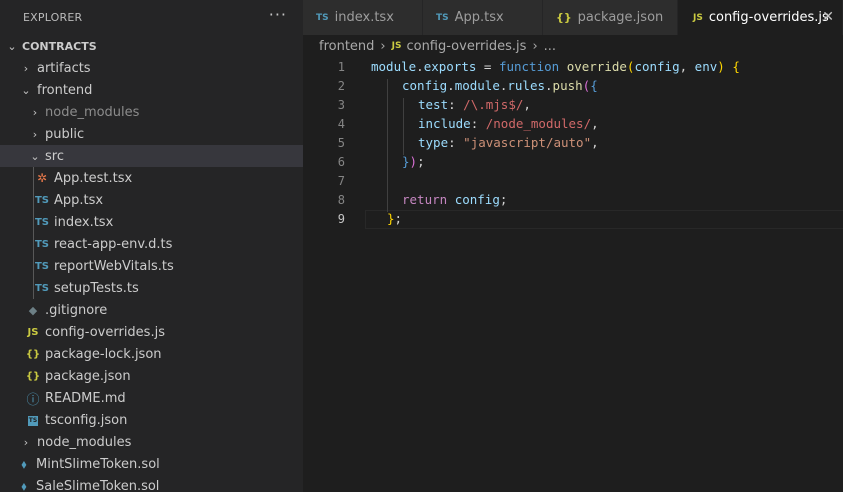 This screenshot has height=492, width=843. What do you see at coordinates (42, 178) in the screenshot?
I see `react-test-icon: ✲` at bounding box center [42, 178].